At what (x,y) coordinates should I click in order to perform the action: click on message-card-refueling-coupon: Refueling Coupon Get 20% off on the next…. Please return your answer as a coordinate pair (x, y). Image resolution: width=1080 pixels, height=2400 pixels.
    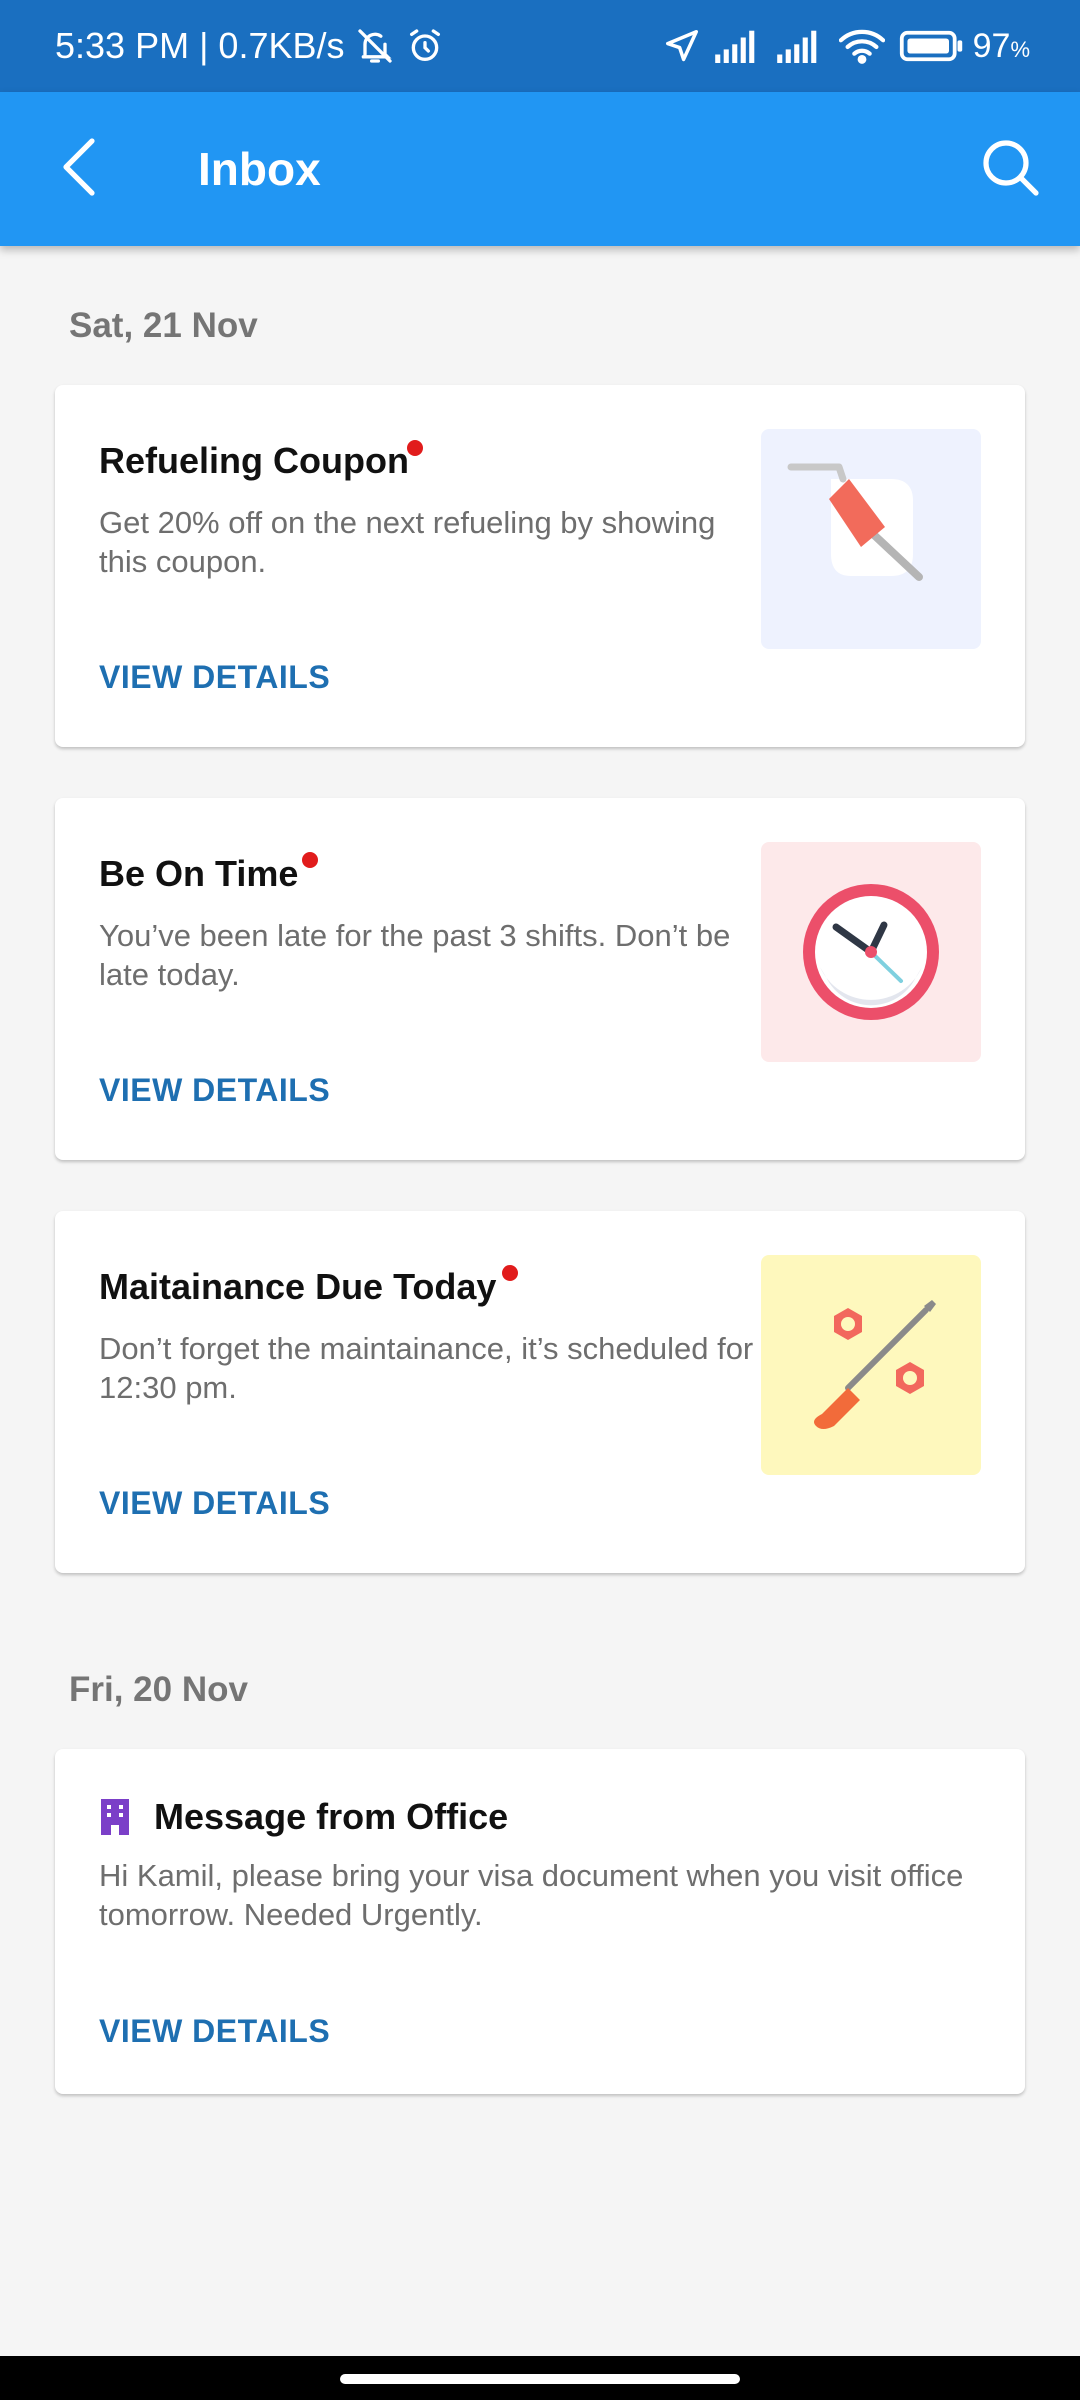
    Looking at the image, I should click on (540, 566).